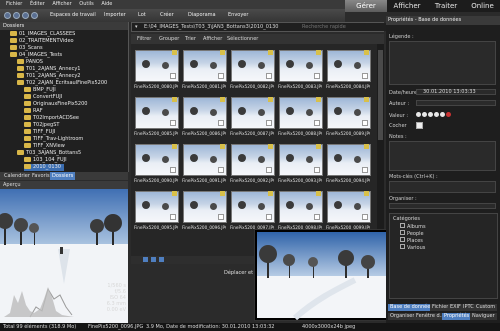 This screenshot has height=331, width=500. I want to click on tree-item: TIFF_FUJI, so click(39, 132).